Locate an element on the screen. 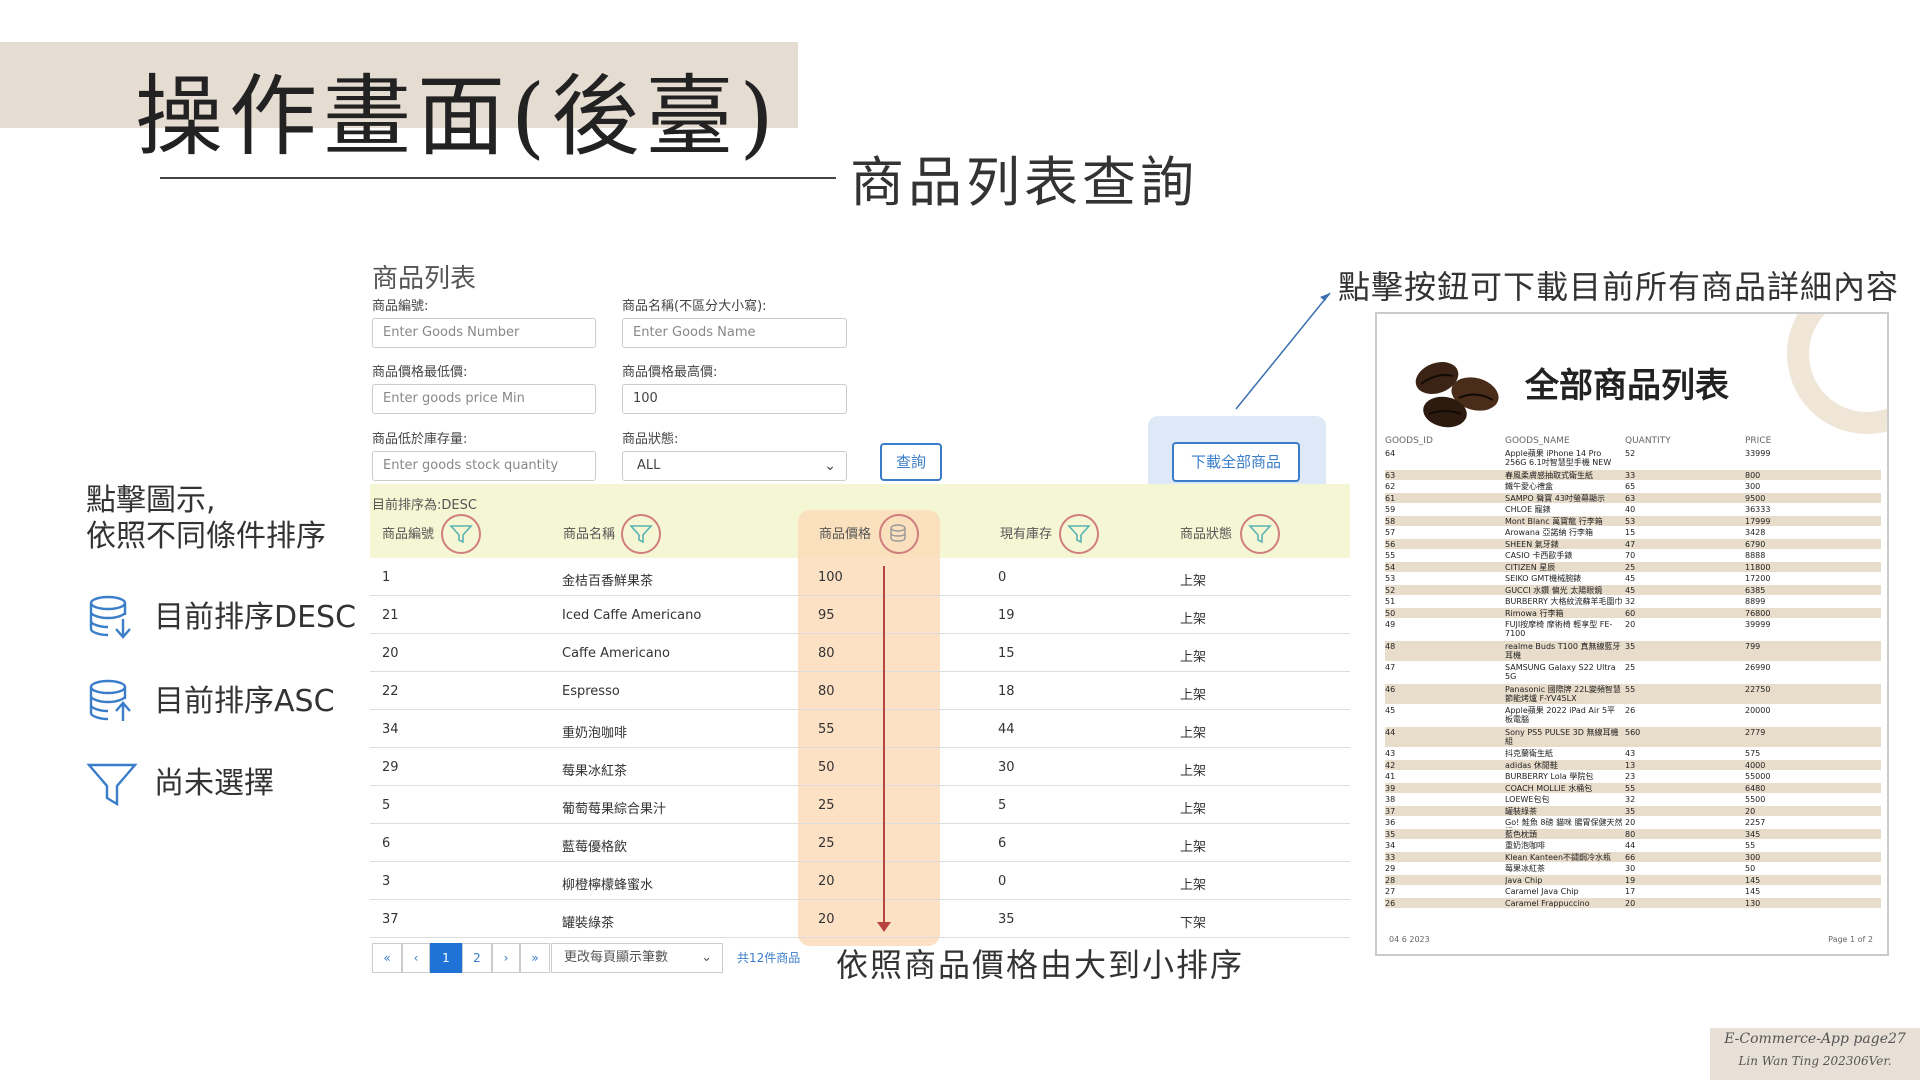  pdf-row: 49 FUJI按摩椅 摩術椅 輕享型 FE-7100 20 39999 is located at coordinates (1633, 629).